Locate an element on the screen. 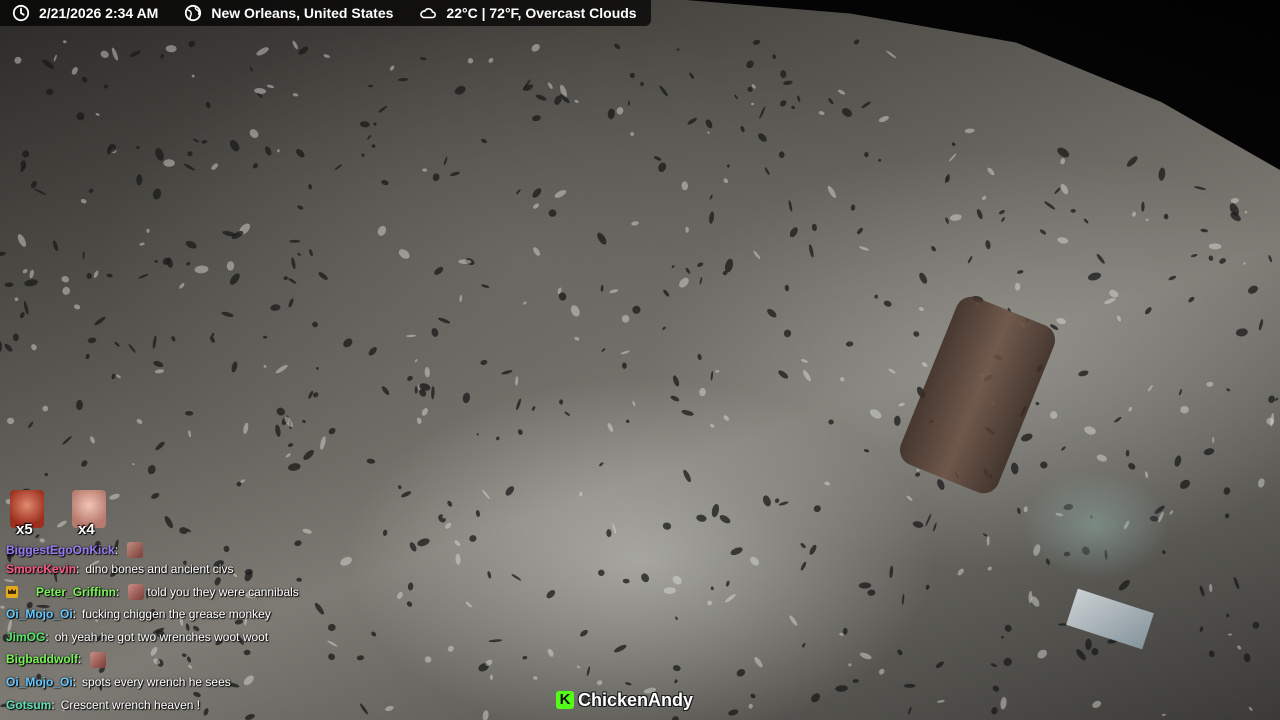  chat-text: oh yeah he got two wrenches woot woot is located at coordinates (161, 636).